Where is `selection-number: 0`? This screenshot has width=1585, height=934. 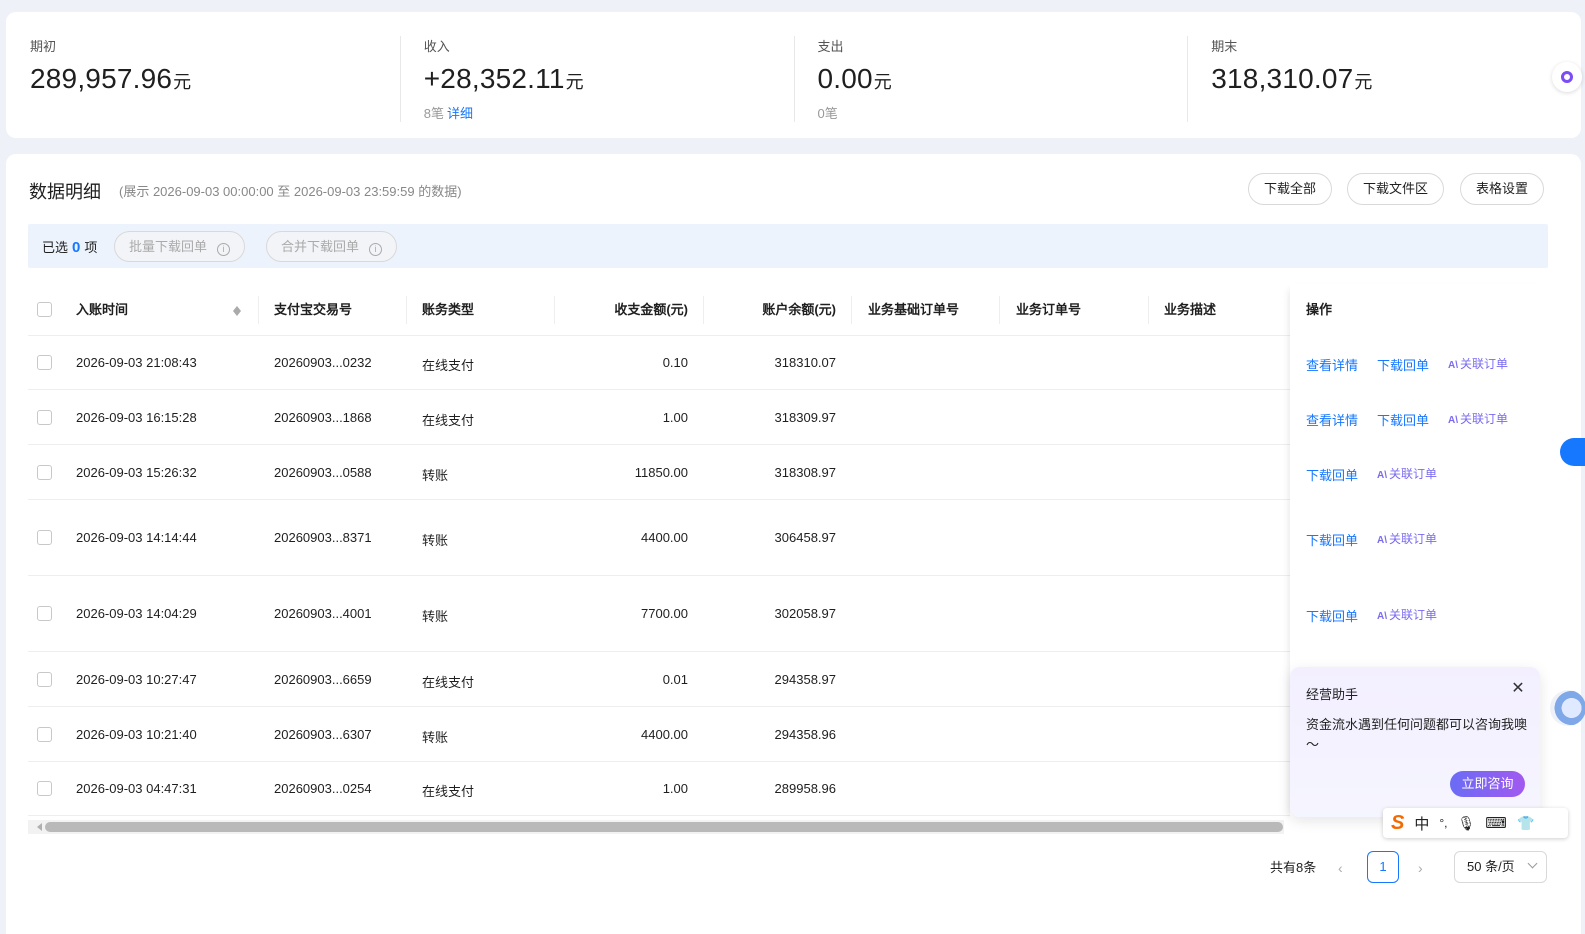
selection-number: 0 is located at coordinates (76, 247).